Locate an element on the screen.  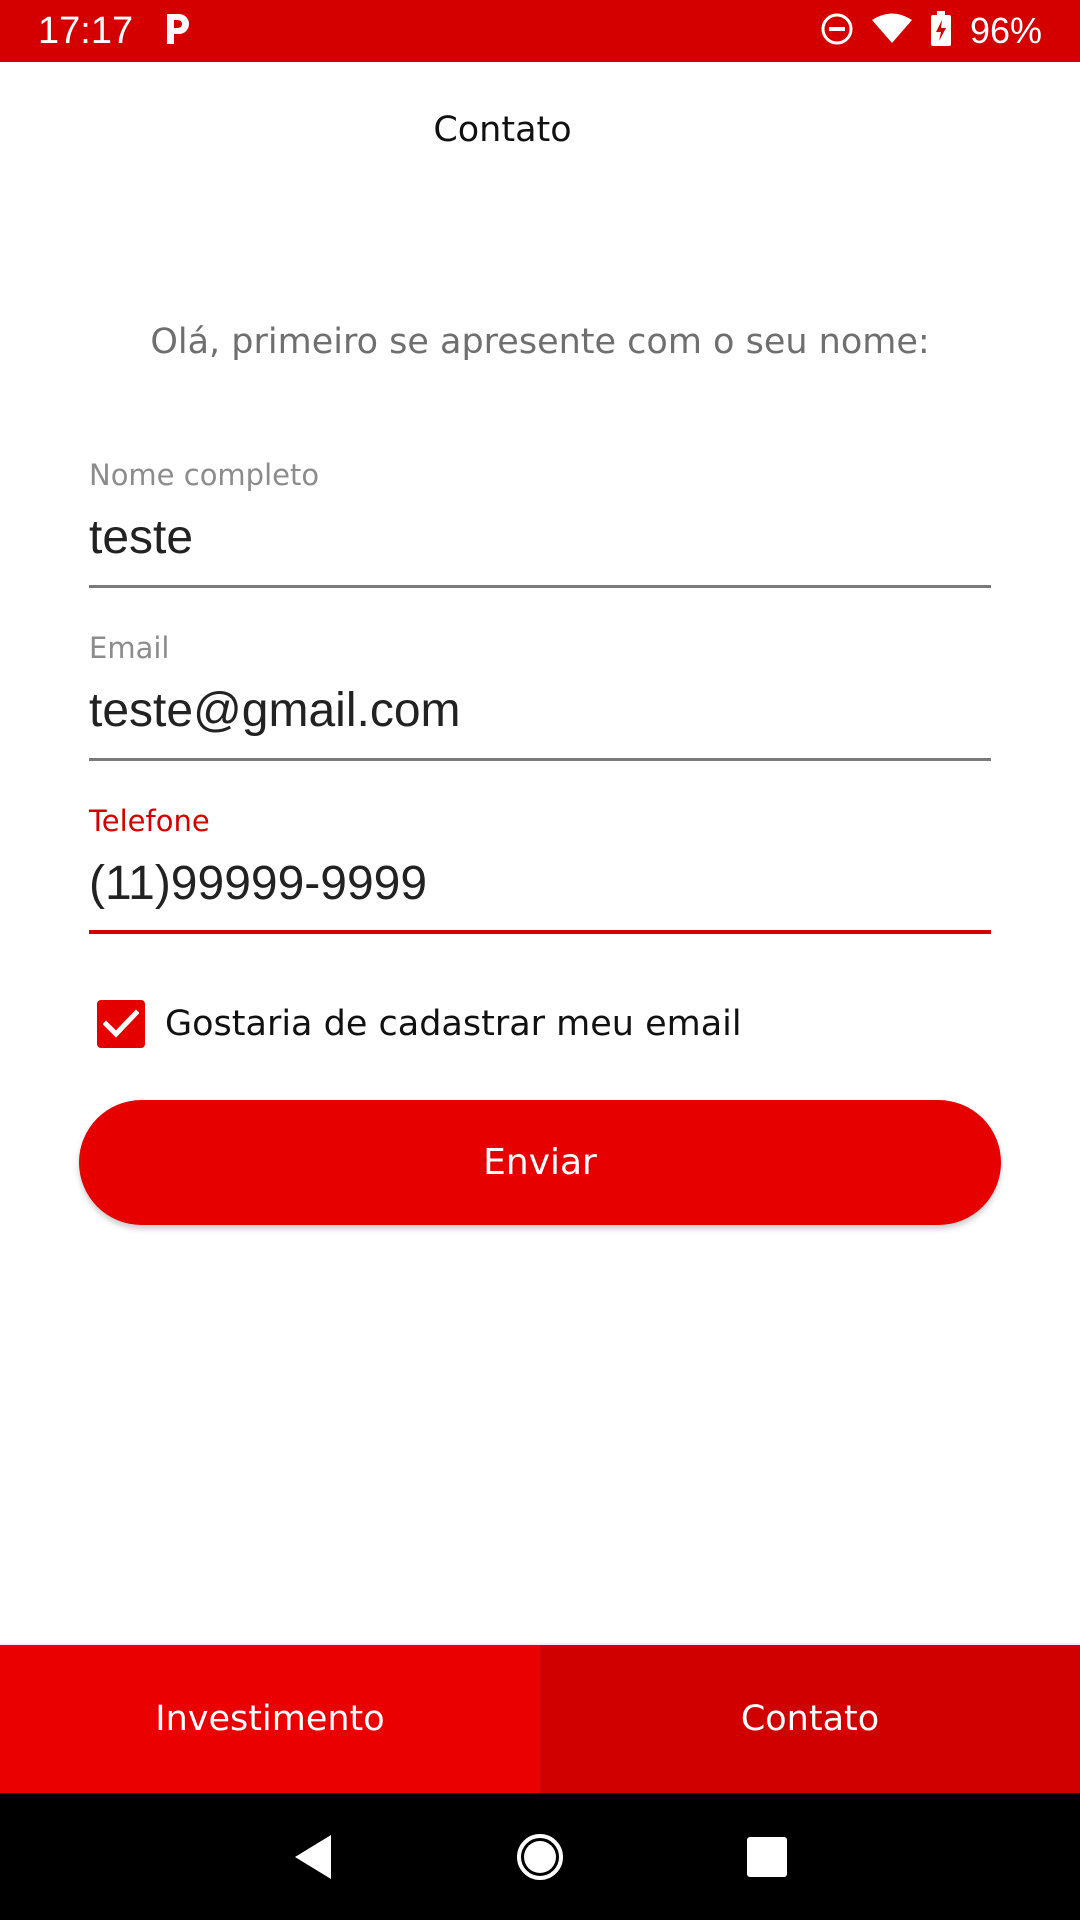
email-input: teste@gmail.com is located at coordinates (540, 722).